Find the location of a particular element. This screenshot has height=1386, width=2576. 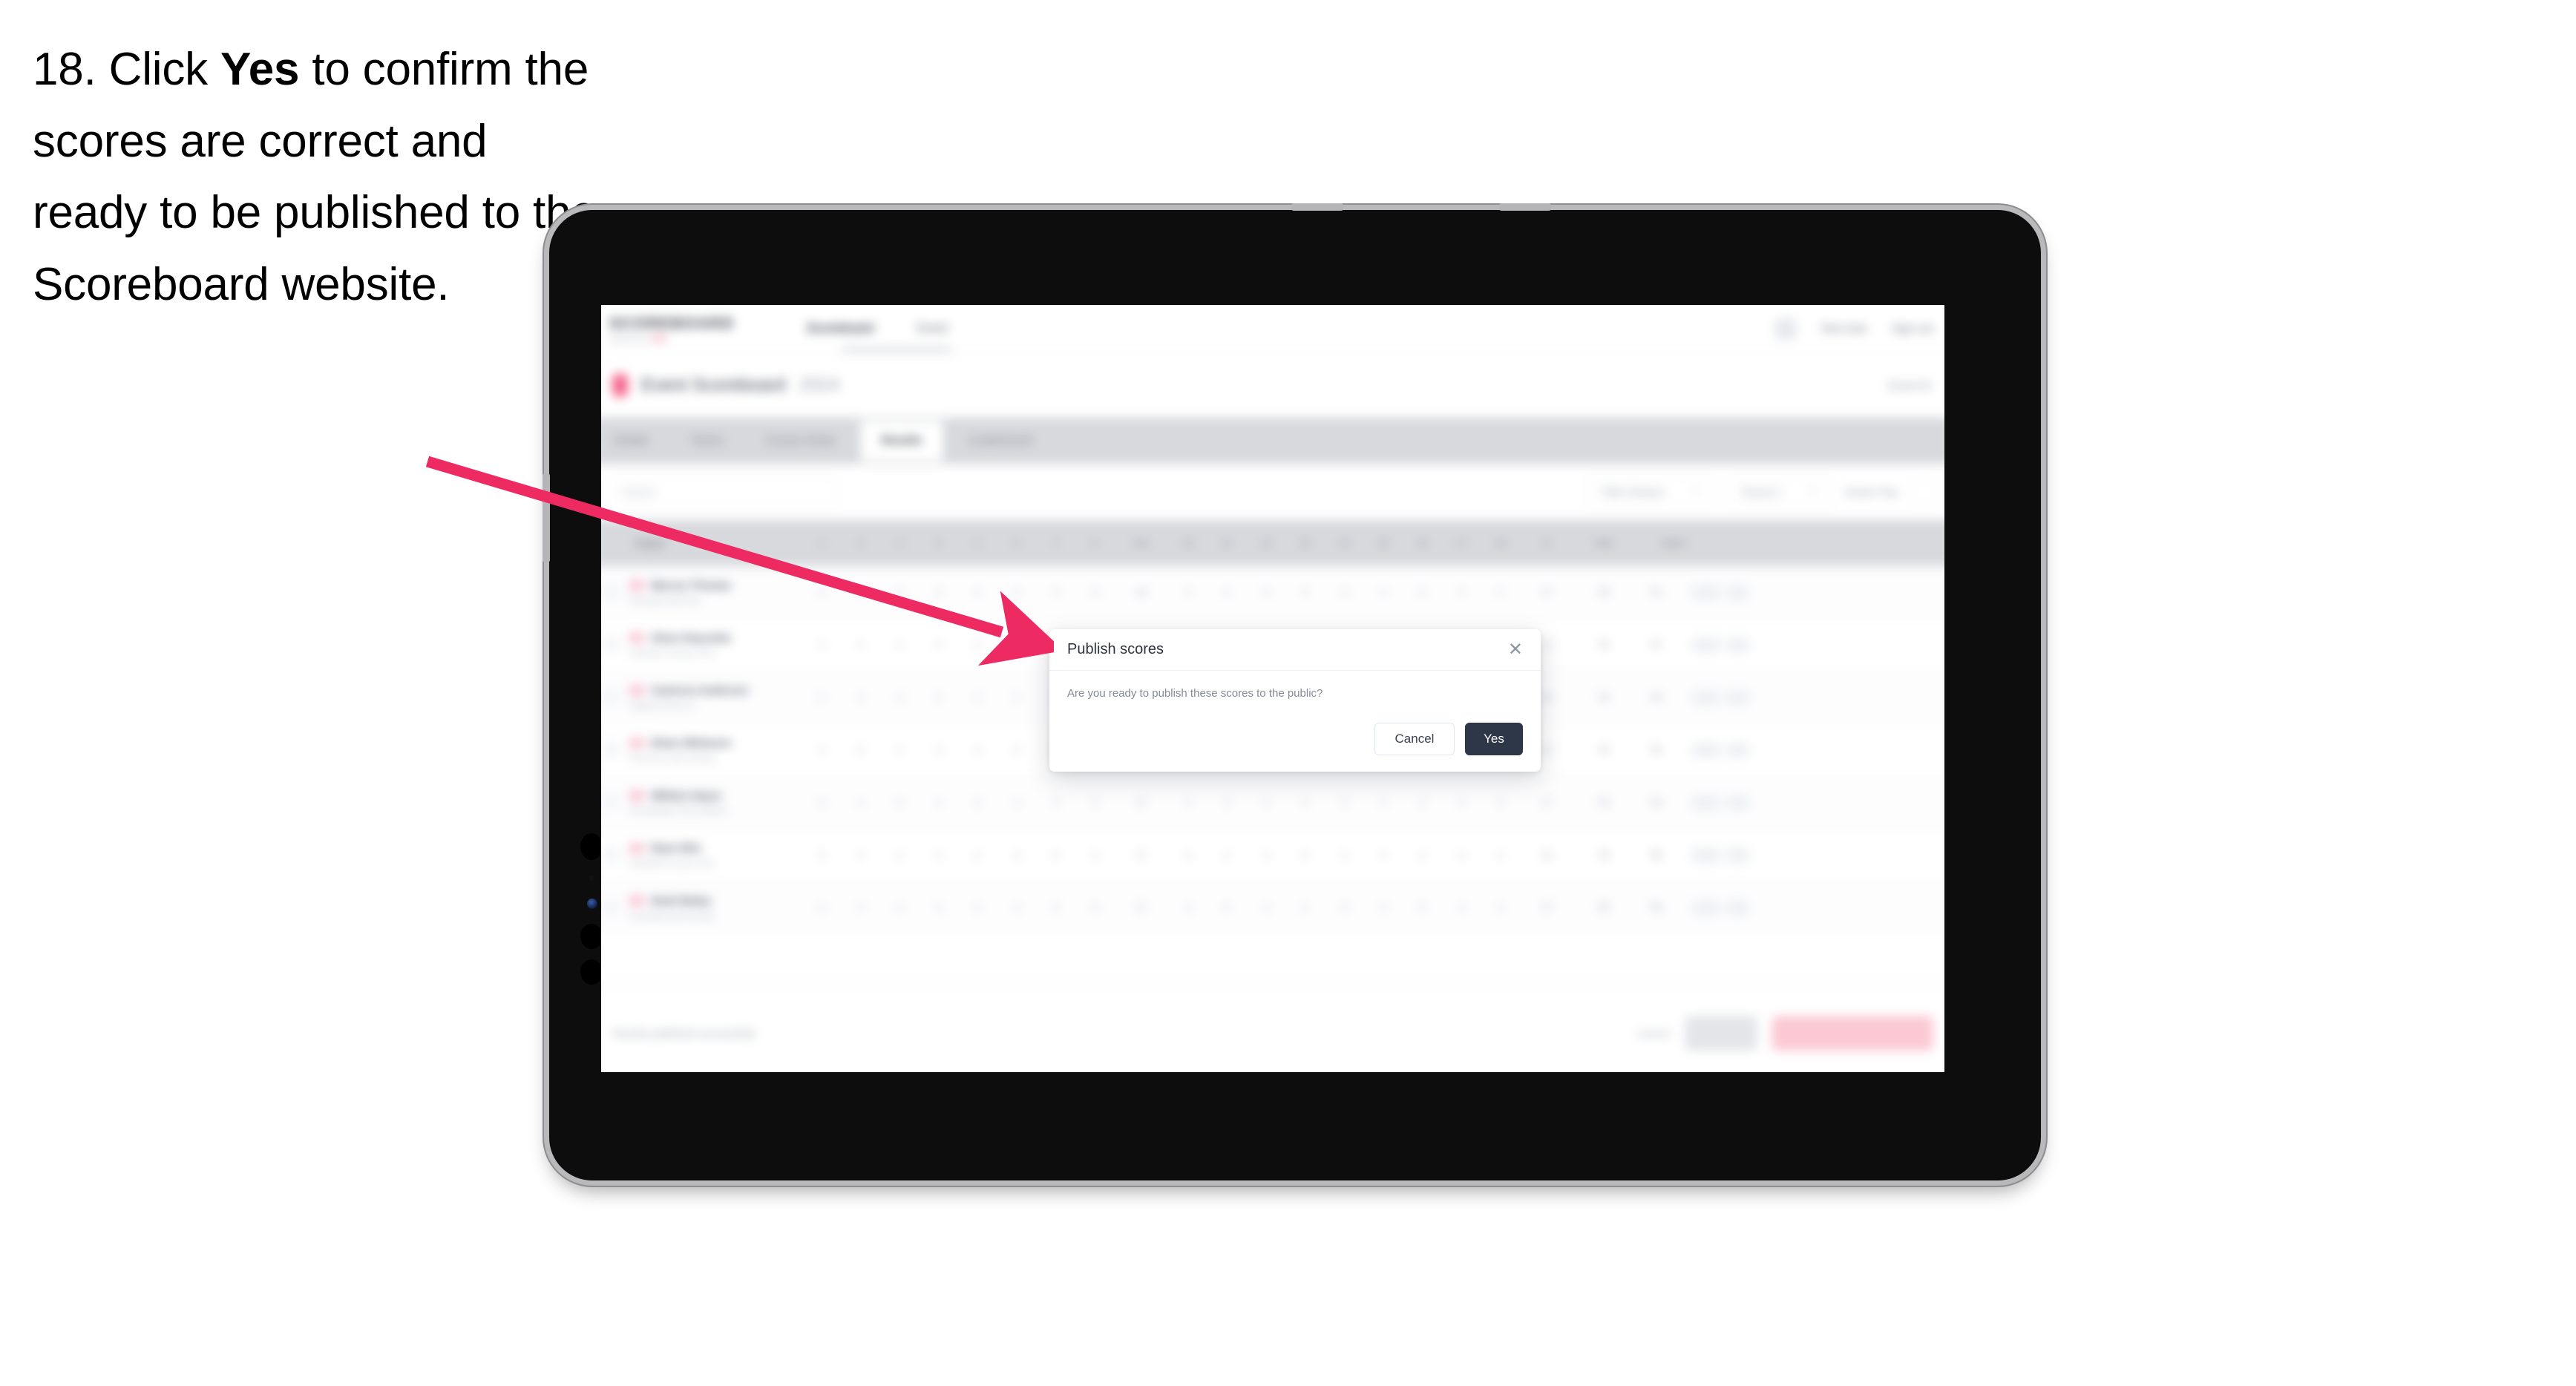

camera-lens-three-icon is located at coordinates (591, 972).